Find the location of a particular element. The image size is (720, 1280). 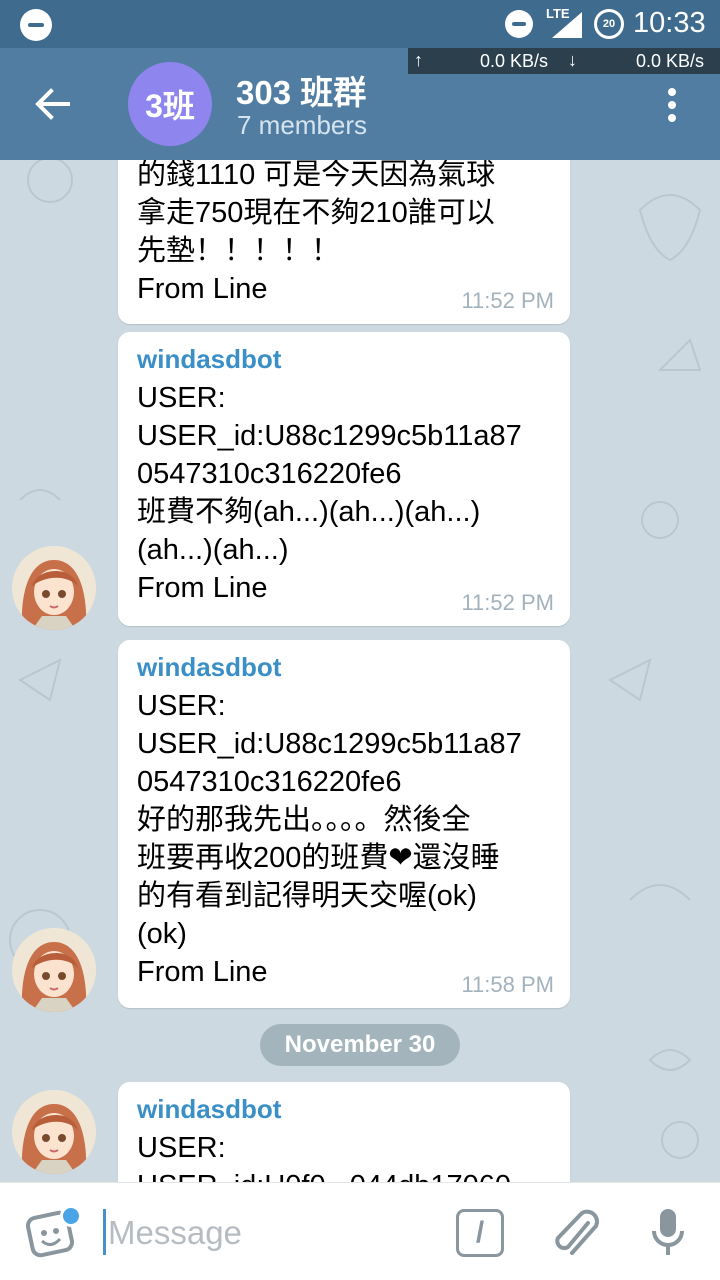

download-speed: 0.0 KB/s is located at coordinates (670, 61).